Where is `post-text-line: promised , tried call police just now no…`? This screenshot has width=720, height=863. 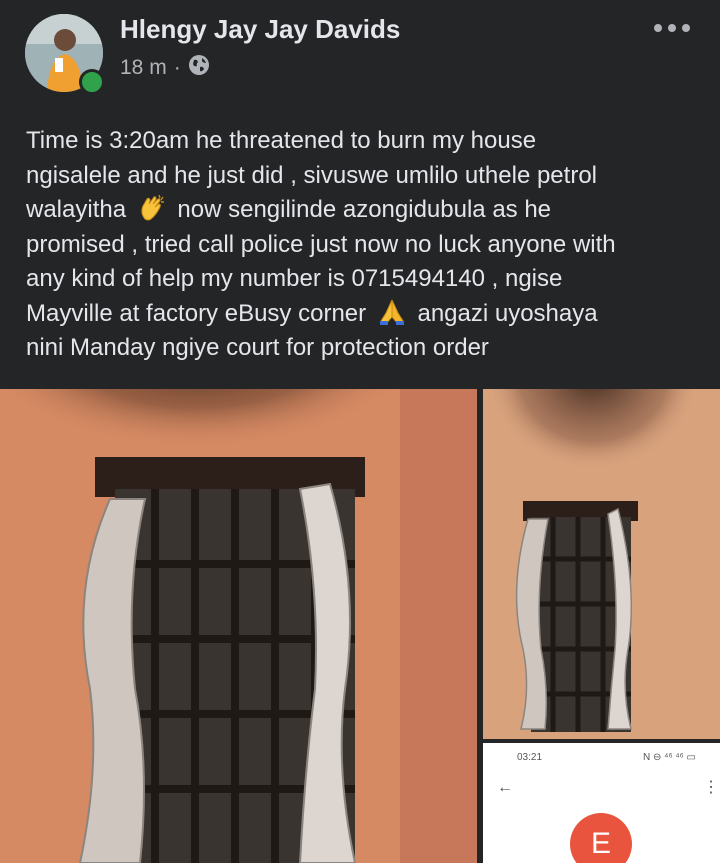
post-text-line: promised , tried call police just now no… is located at coordinates (321, 244).